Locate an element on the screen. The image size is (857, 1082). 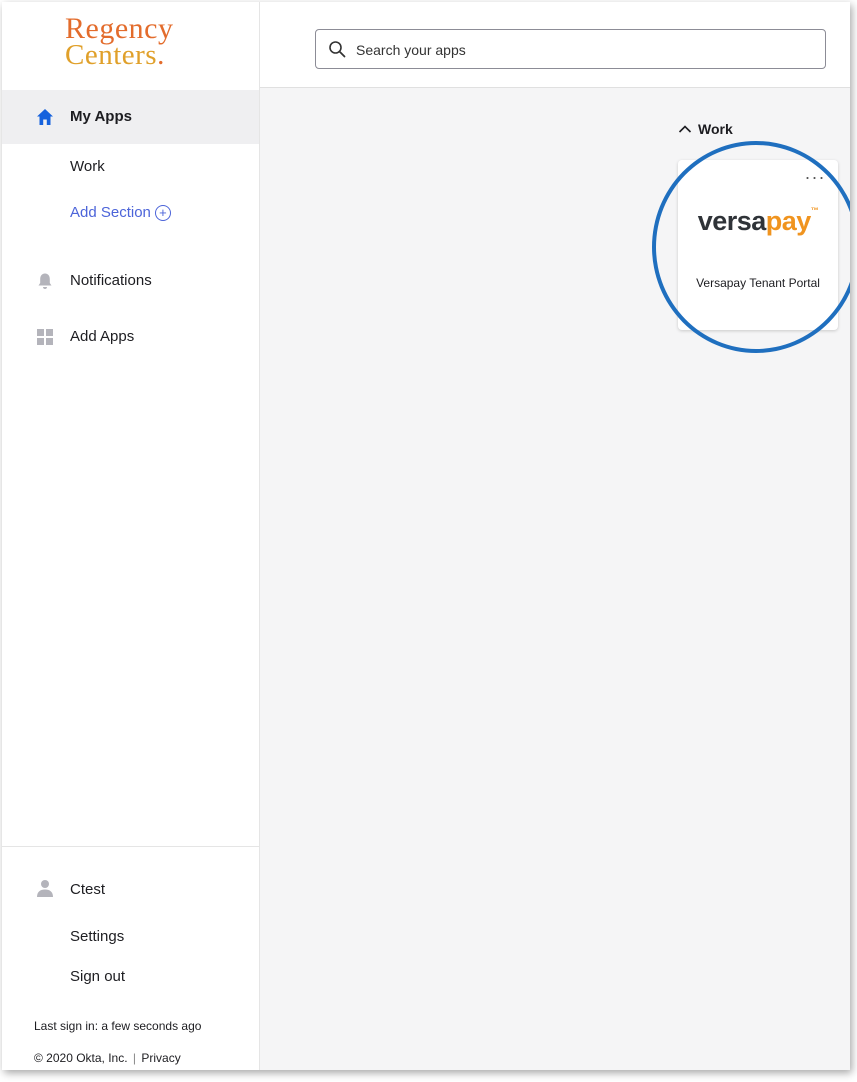
top-bar is located at coordinates (555, 45).